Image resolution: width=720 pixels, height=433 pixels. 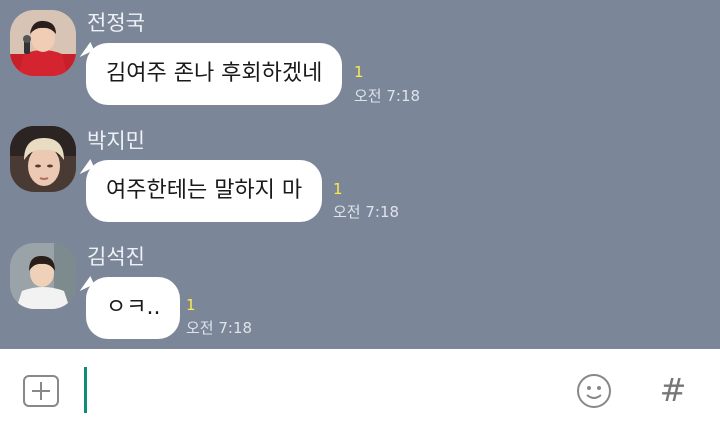 What do you see at coordinates (214, 74) in the screenshot?
I see `message-bubble: 김여주 존나 후회하겠네` at bounding box center [214, 74].